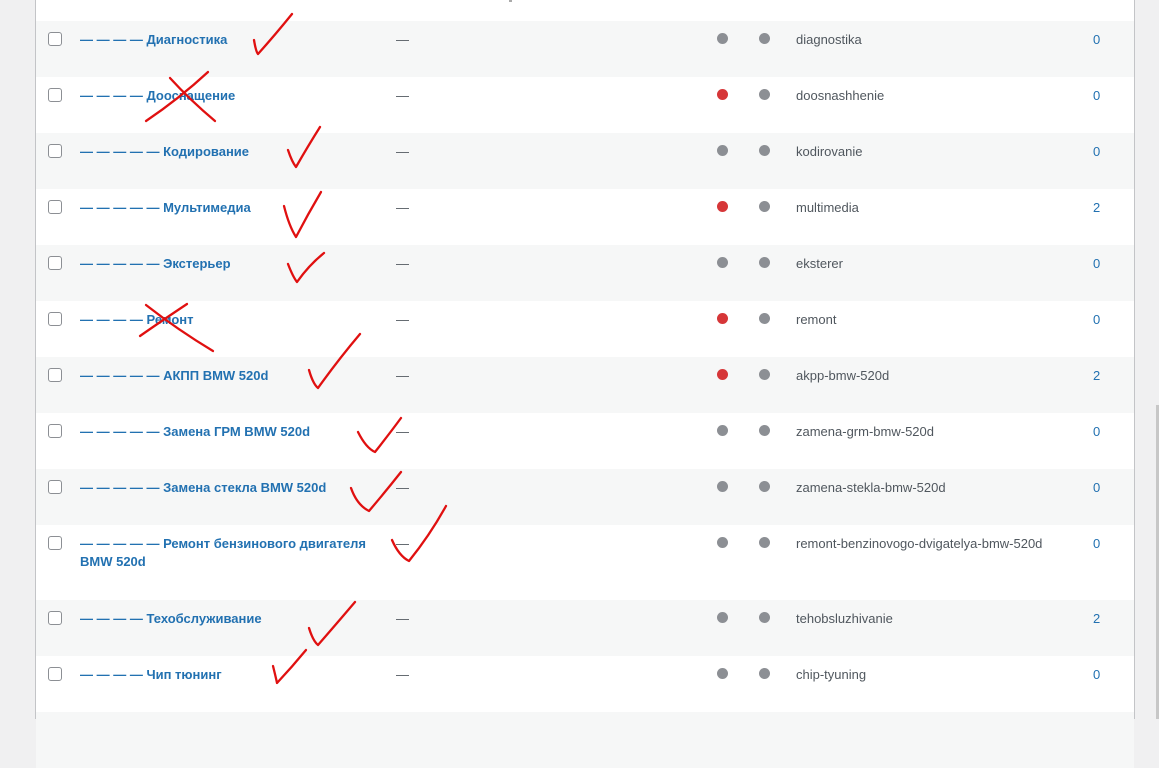 The height and width of the screenshot is (768, 1159). I want to click on slug: remont, so click(816, 319).